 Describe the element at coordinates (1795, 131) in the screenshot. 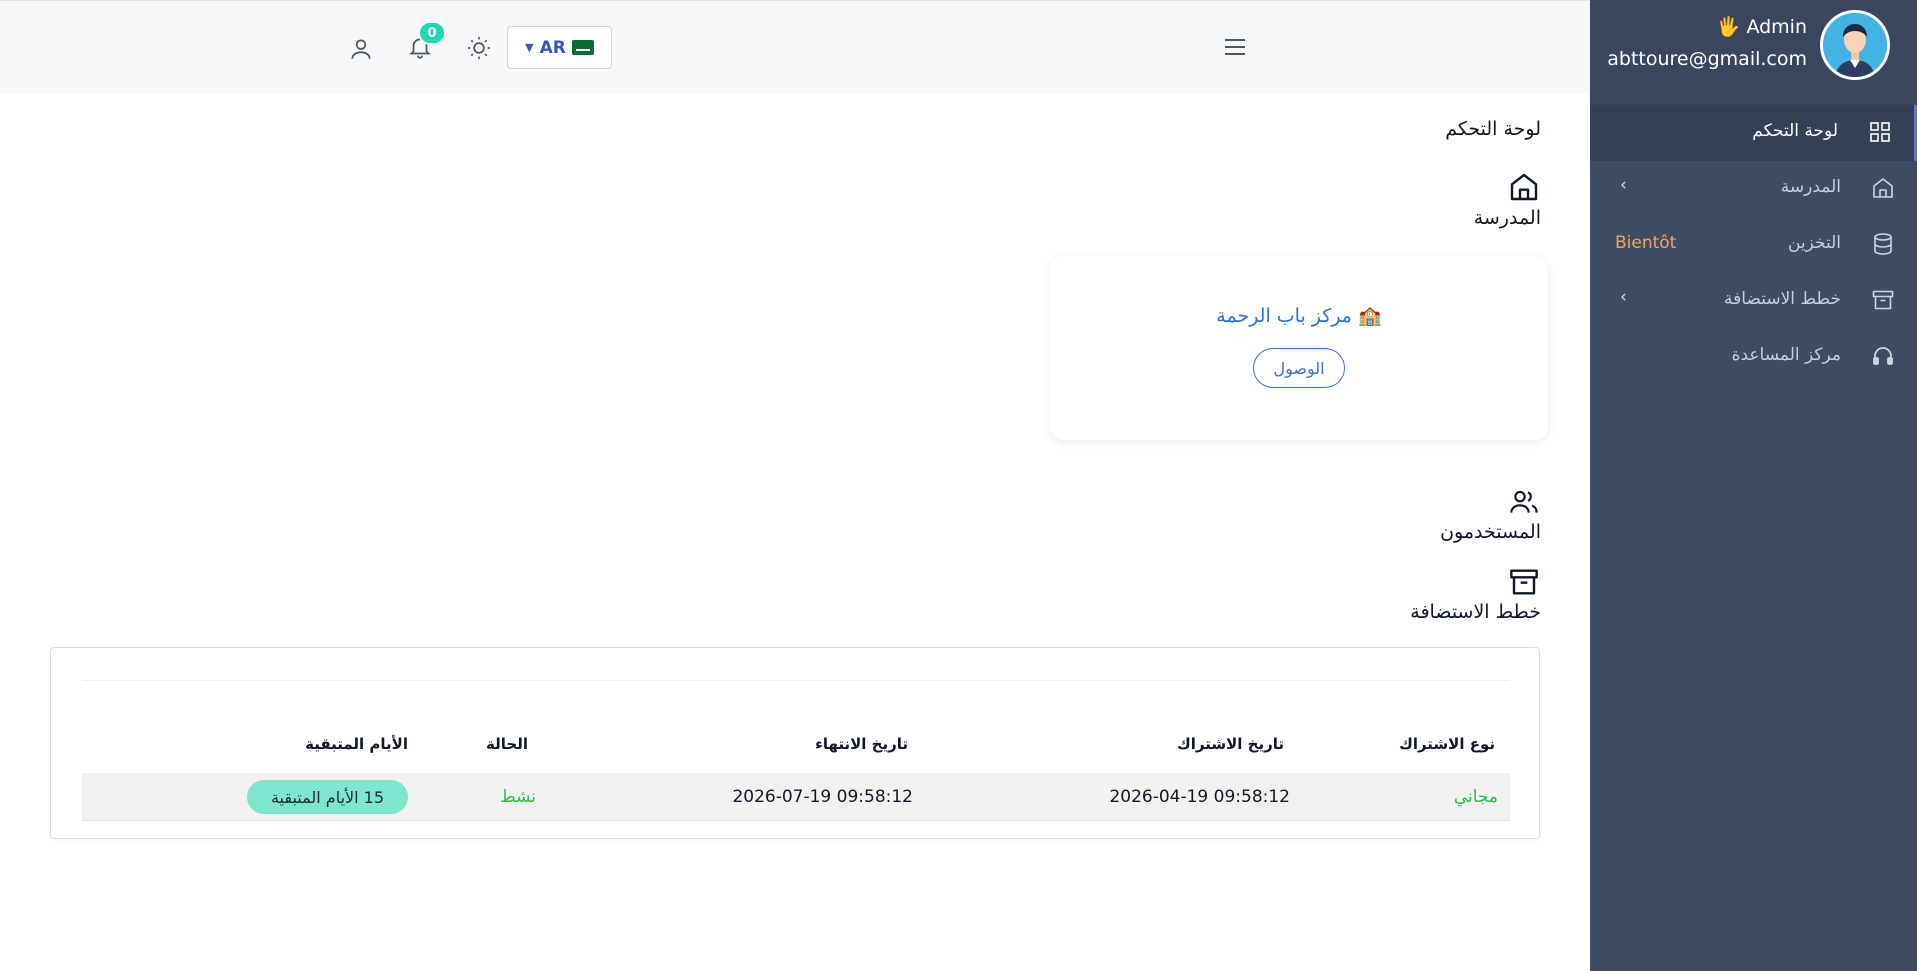

I see `sidebar-item-label: لوحة التحكم` at that location.